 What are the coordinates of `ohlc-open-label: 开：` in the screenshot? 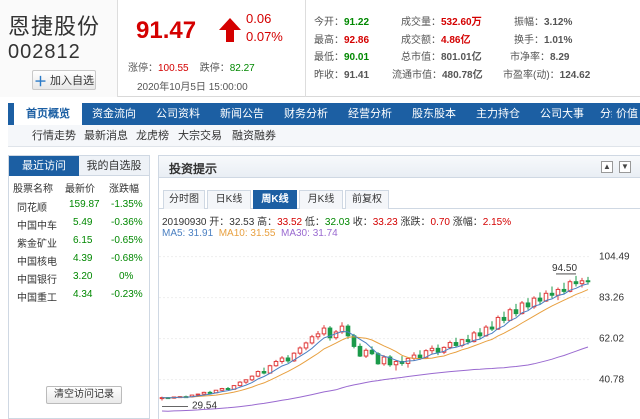 It's located at (219, 222).